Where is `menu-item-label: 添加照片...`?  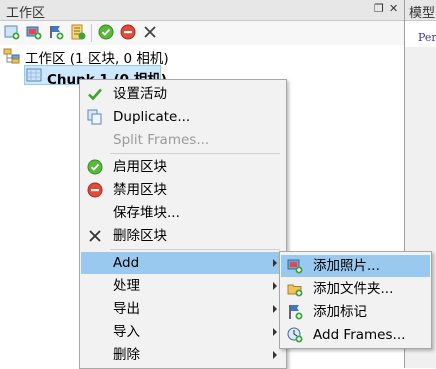 menu-item-label: 添加照片... is located at coordinates (346, 266).